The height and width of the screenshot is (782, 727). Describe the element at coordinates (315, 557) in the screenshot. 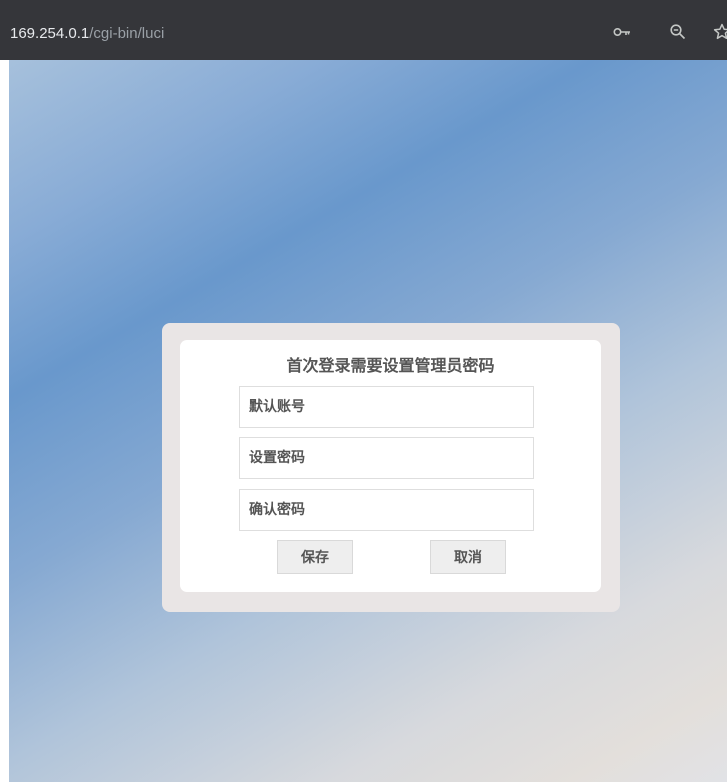

I see `save-button: 保存` at that location.